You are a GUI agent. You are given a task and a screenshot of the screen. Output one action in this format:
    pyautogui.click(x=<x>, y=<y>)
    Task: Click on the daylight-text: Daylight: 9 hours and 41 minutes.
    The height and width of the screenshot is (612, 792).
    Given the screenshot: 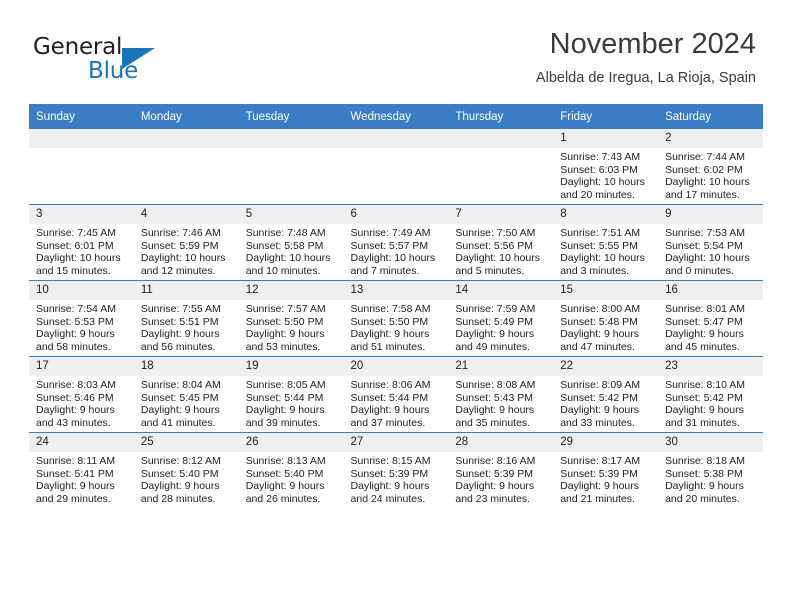 What is the action you would take?
    pyautogui.click(x=180, y=416)
    